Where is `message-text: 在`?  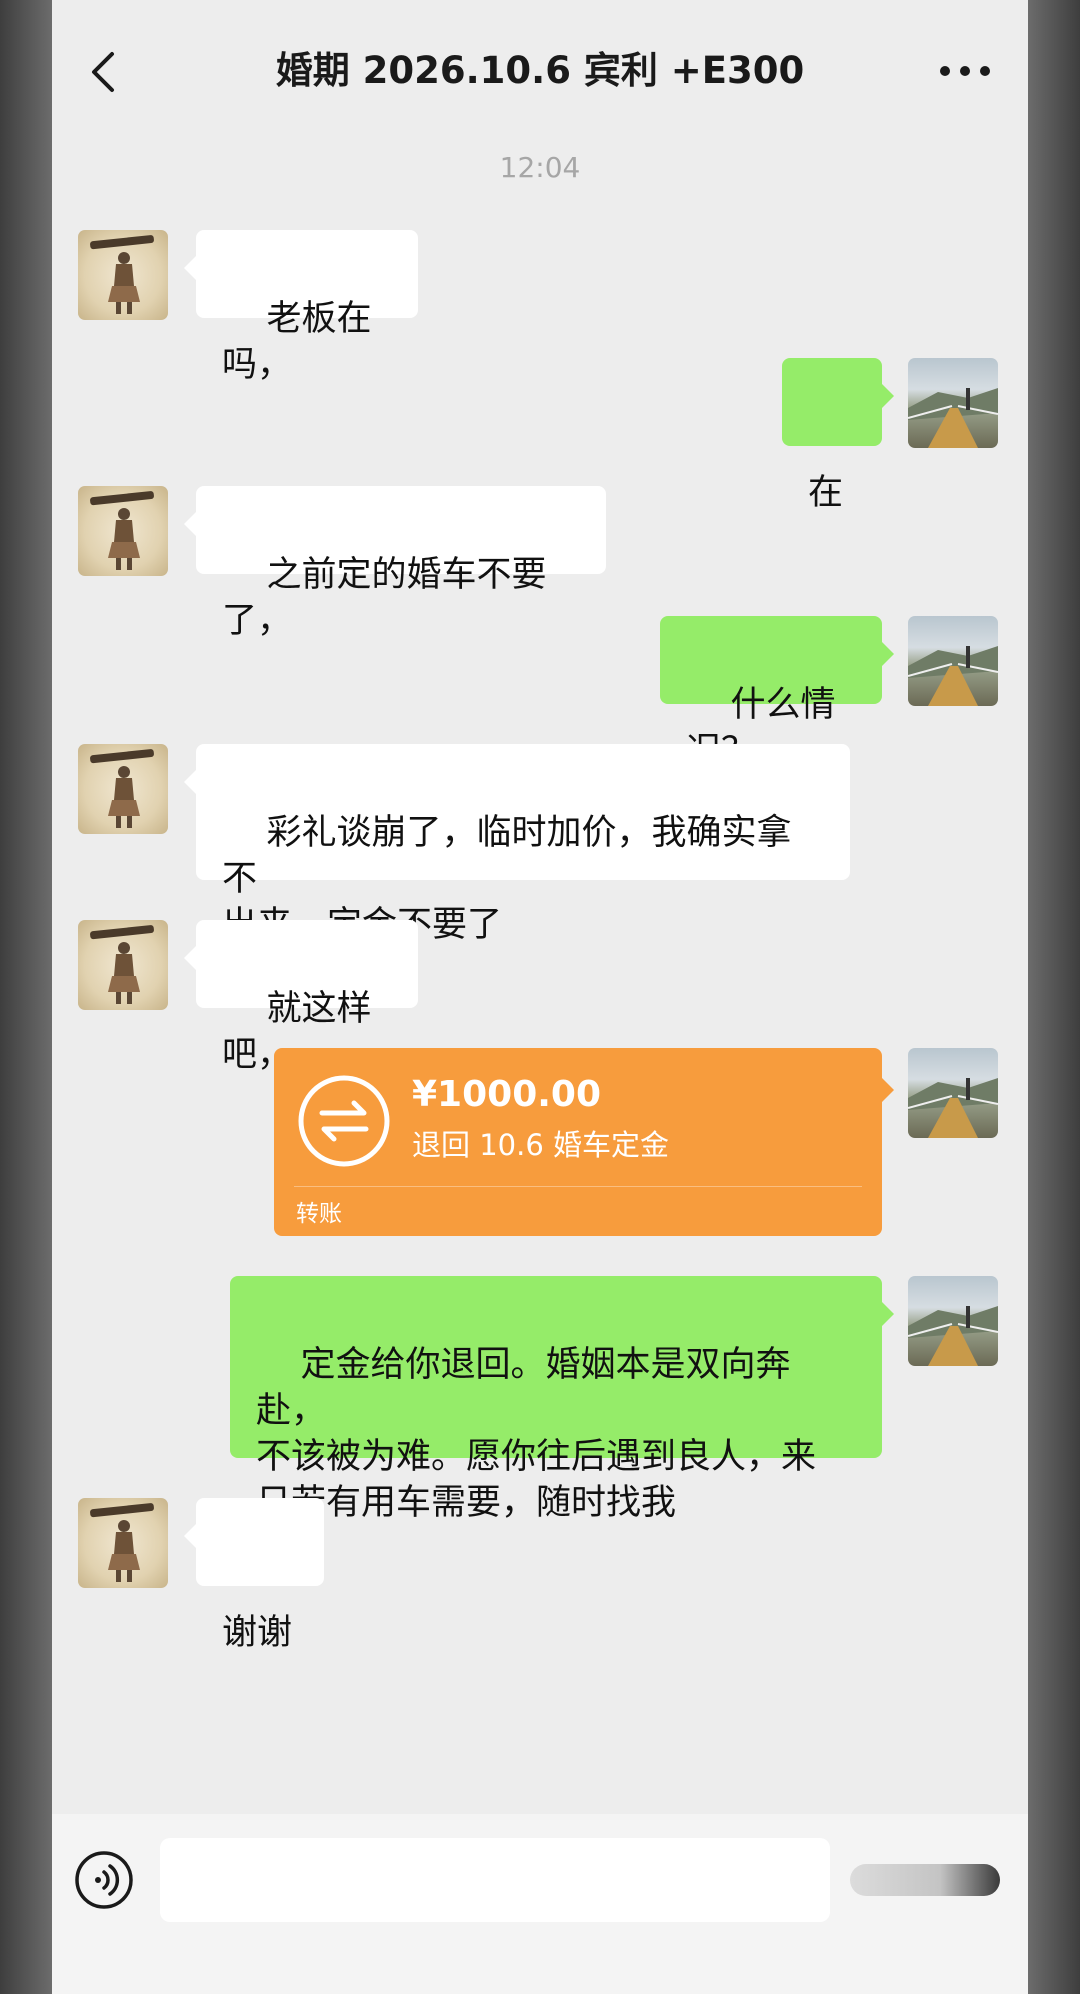 message-text: 在 is located at coordinates (826, 493).